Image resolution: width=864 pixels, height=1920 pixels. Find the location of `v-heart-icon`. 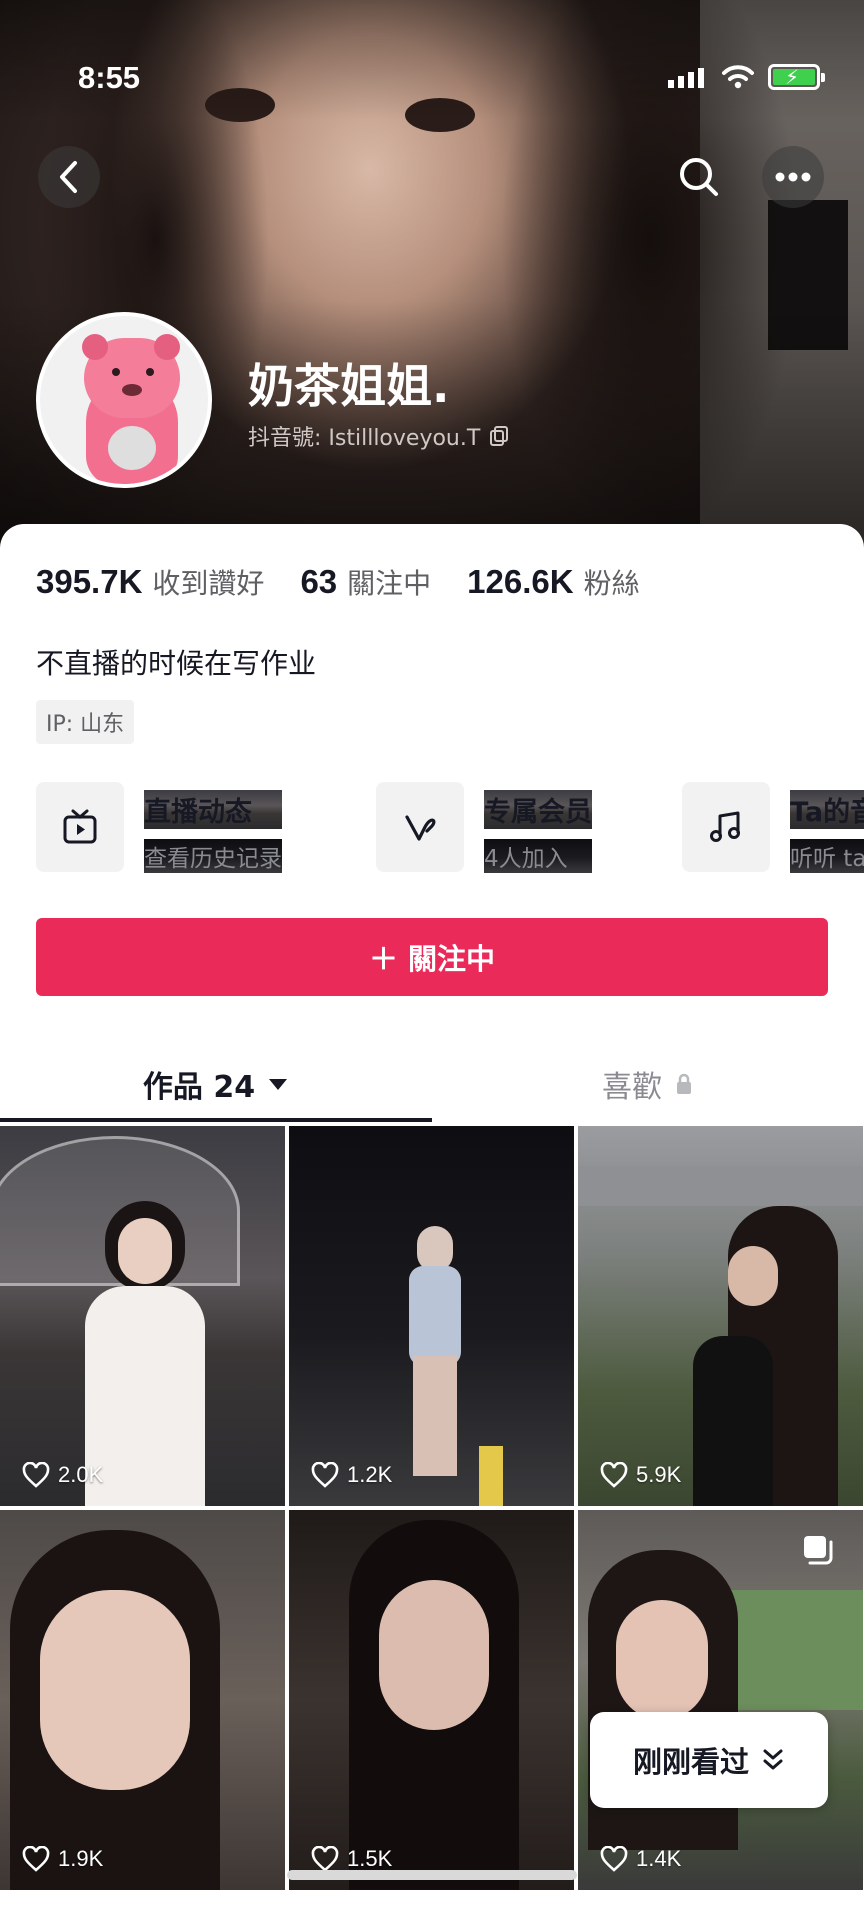

v-heart-icon is located at coordinates (420, 828).